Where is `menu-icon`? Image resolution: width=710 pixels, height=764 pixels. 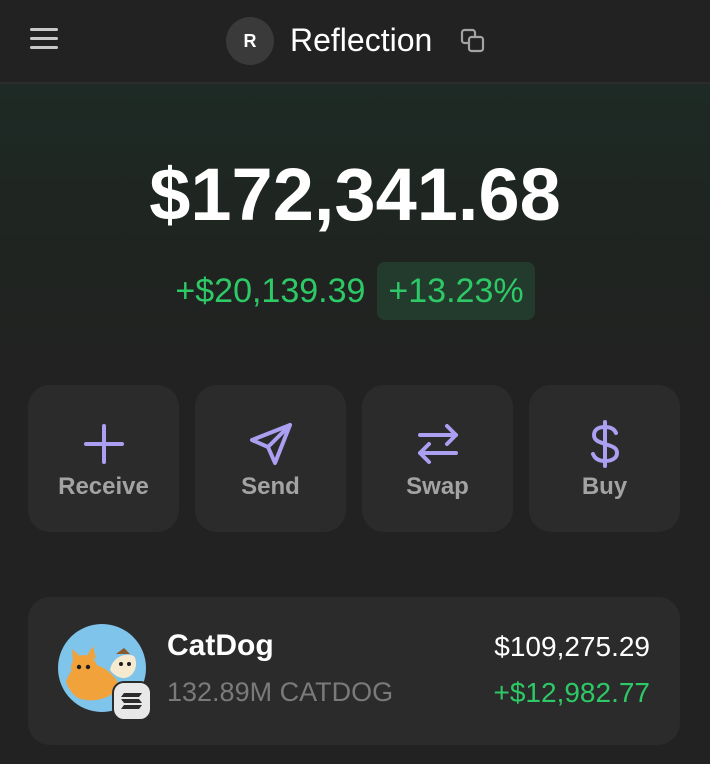 menu-icon is located at coordinates (44, 39).